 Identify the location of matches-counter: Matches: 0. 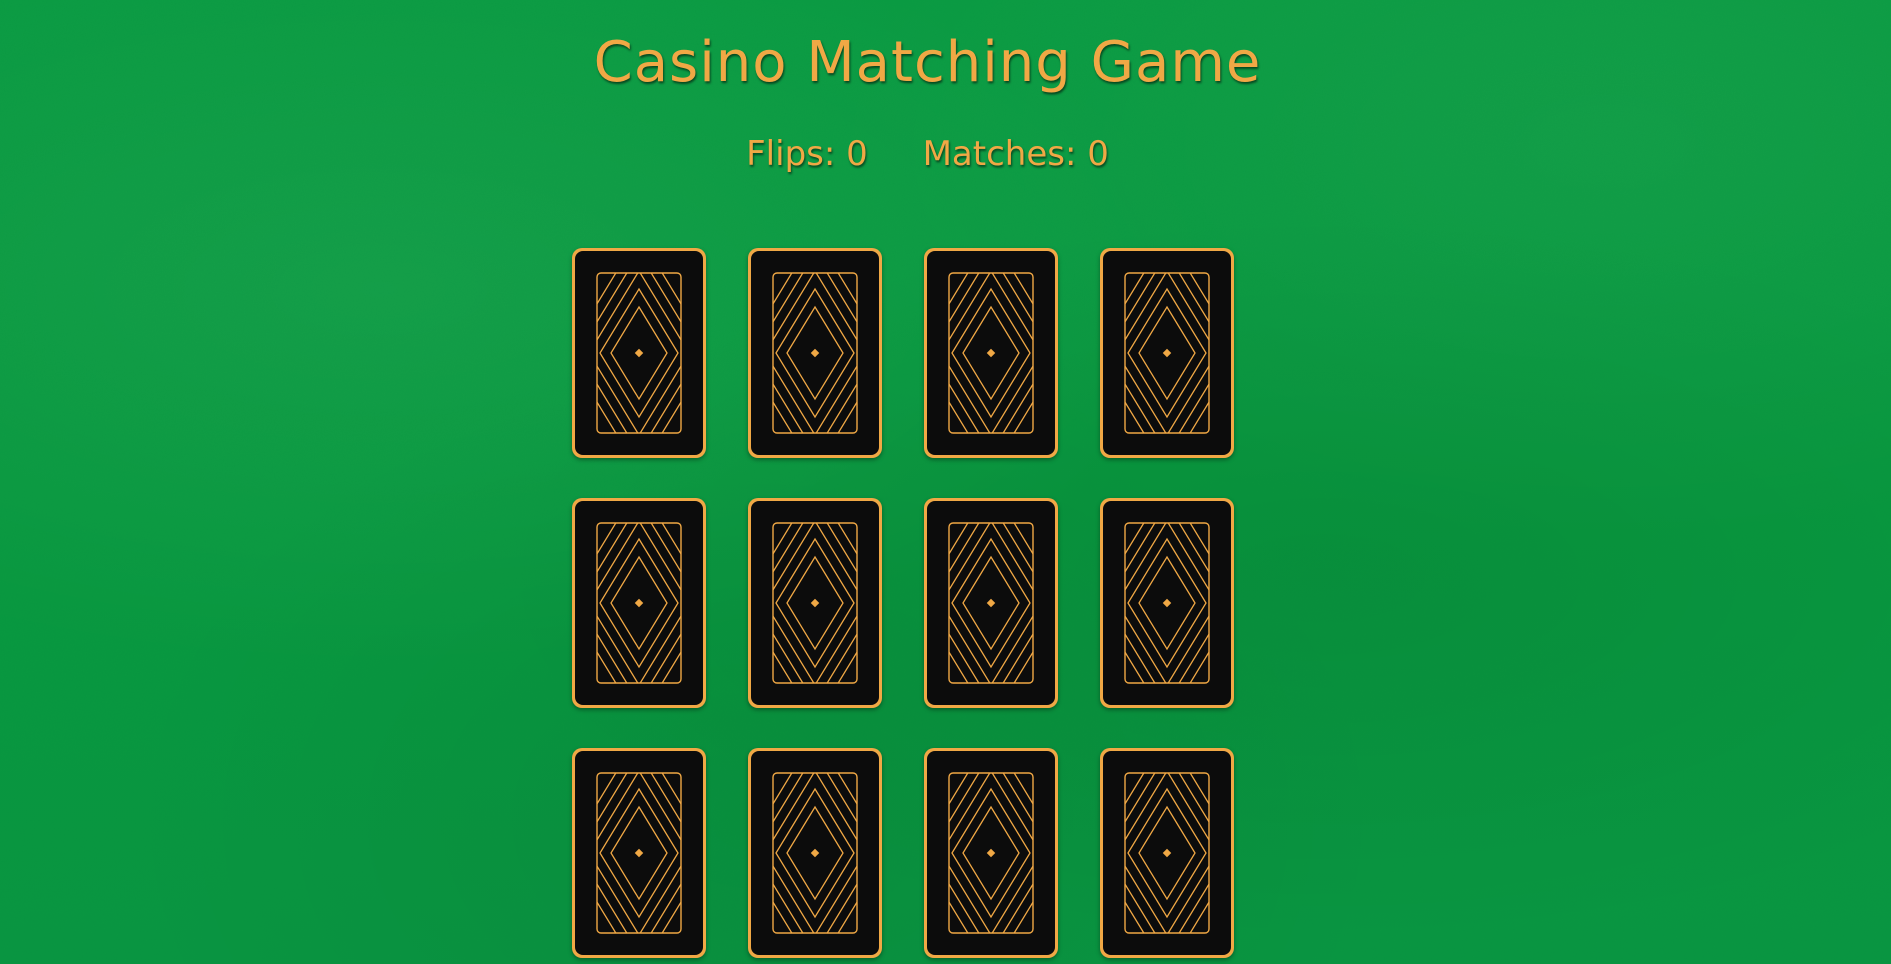
(1015, 154).